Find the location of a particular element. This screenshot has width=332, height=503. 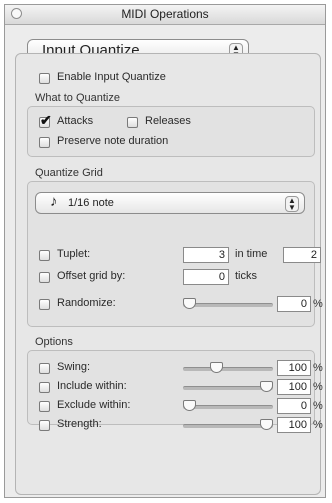

grid-resolution-label: 1/16 note is located at coordinates (91, 203).